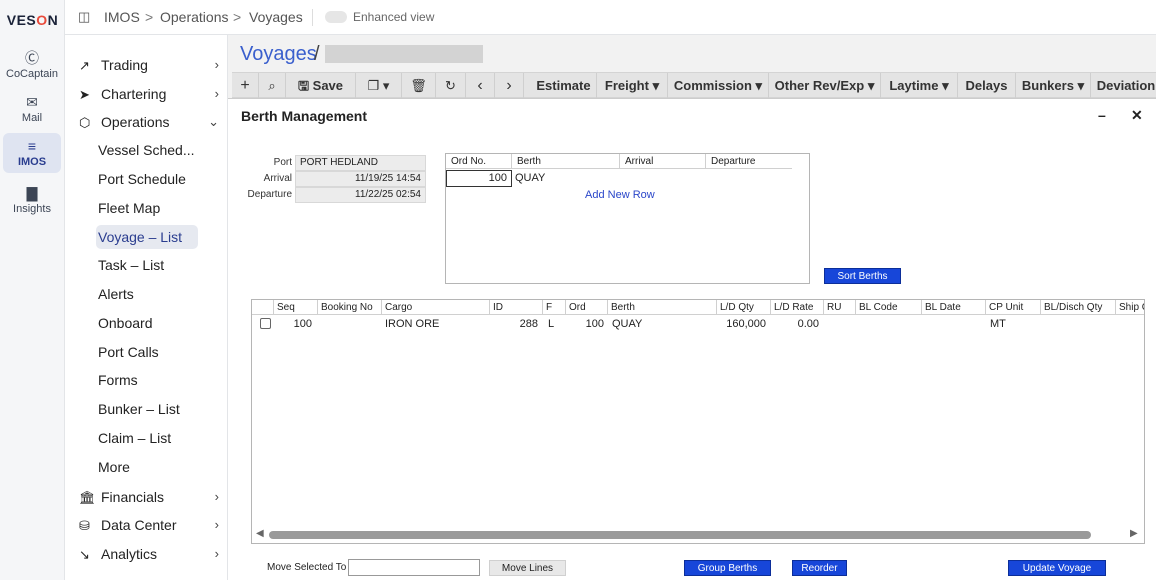  What do you see at coordinates (954, 307) in the screenshot?
I see `col-bl-date: BL Date` at bounding box center [954, 307].